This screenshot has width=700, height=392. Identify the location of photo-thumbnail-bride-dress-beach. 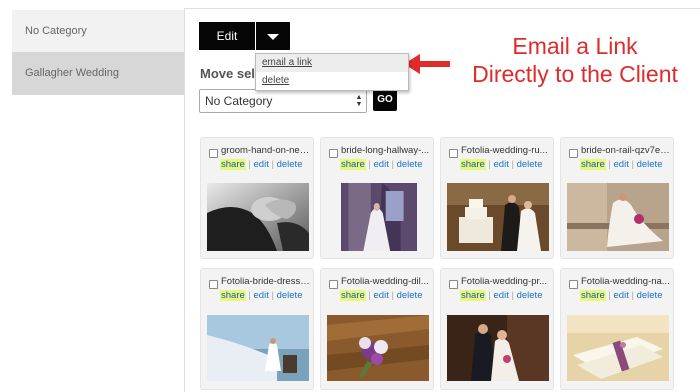
(258, 348).